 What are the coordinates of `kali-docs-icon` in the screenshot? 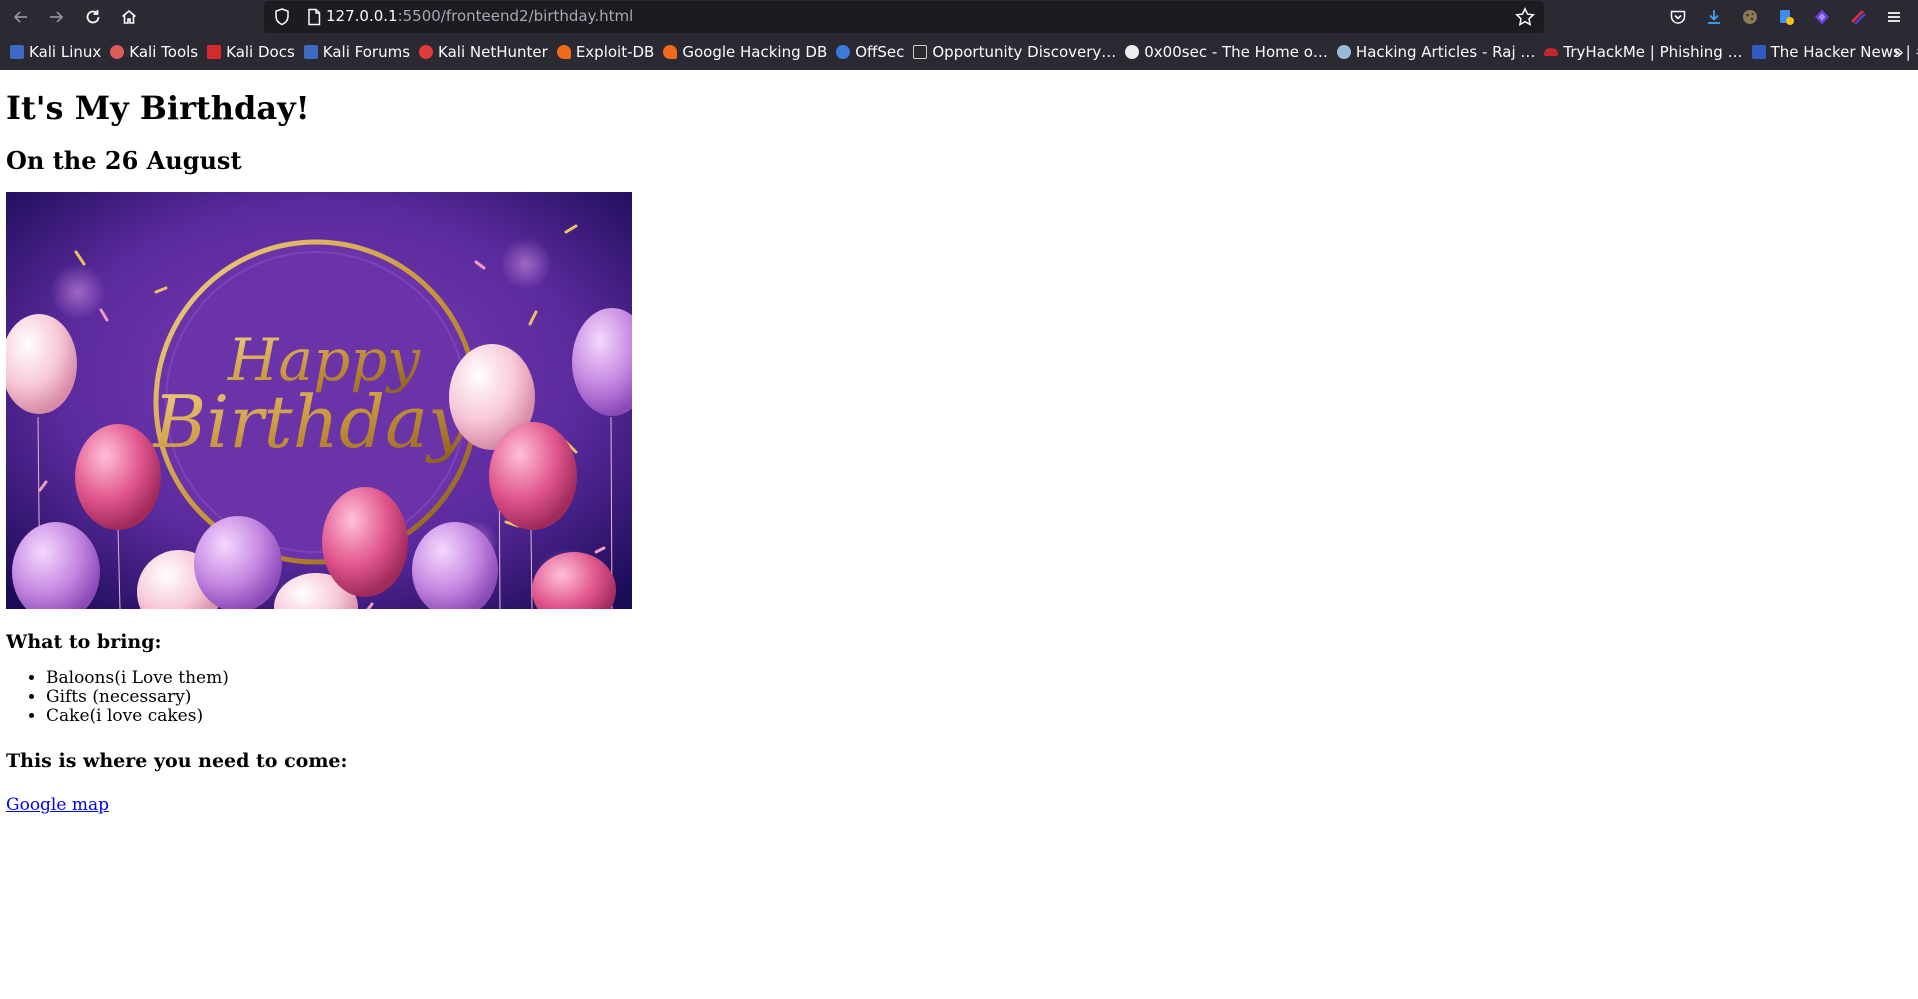 It's located at (214, 52).